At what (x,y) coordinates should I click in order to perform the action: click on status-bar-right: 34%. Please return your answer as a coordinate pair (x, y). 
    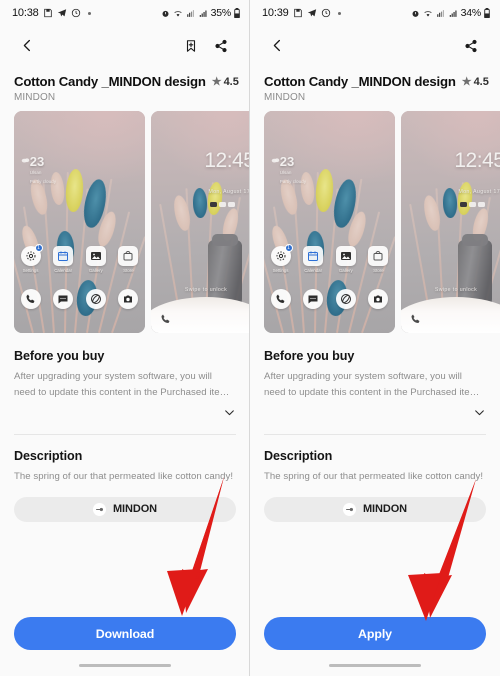
    Looking at the image, I should click on (450, 13).